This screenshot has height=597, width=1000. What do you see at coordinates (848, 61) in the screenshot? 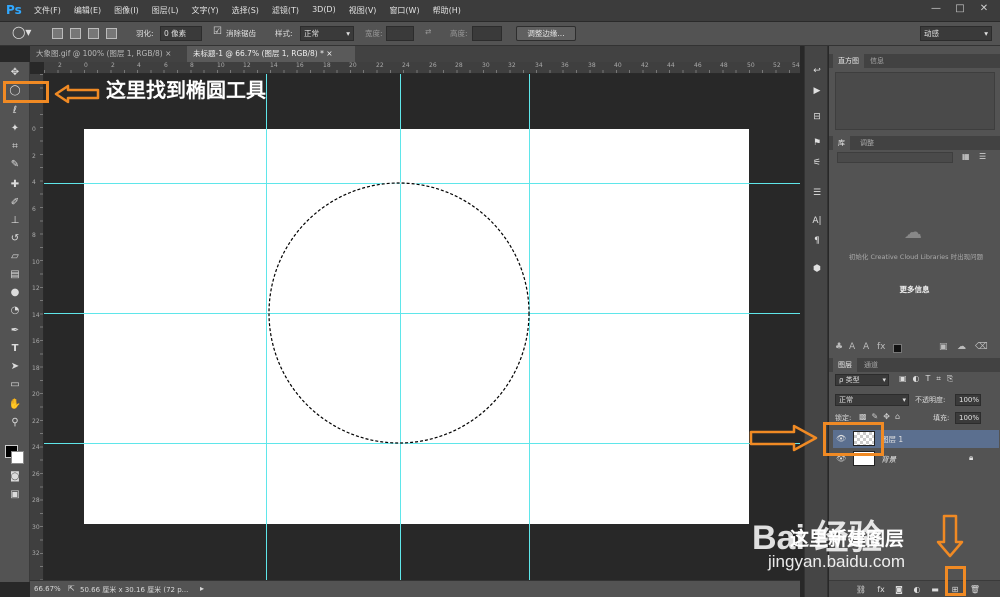
I see `tab-histogram: 直方图` at bounding box center [848, 61].